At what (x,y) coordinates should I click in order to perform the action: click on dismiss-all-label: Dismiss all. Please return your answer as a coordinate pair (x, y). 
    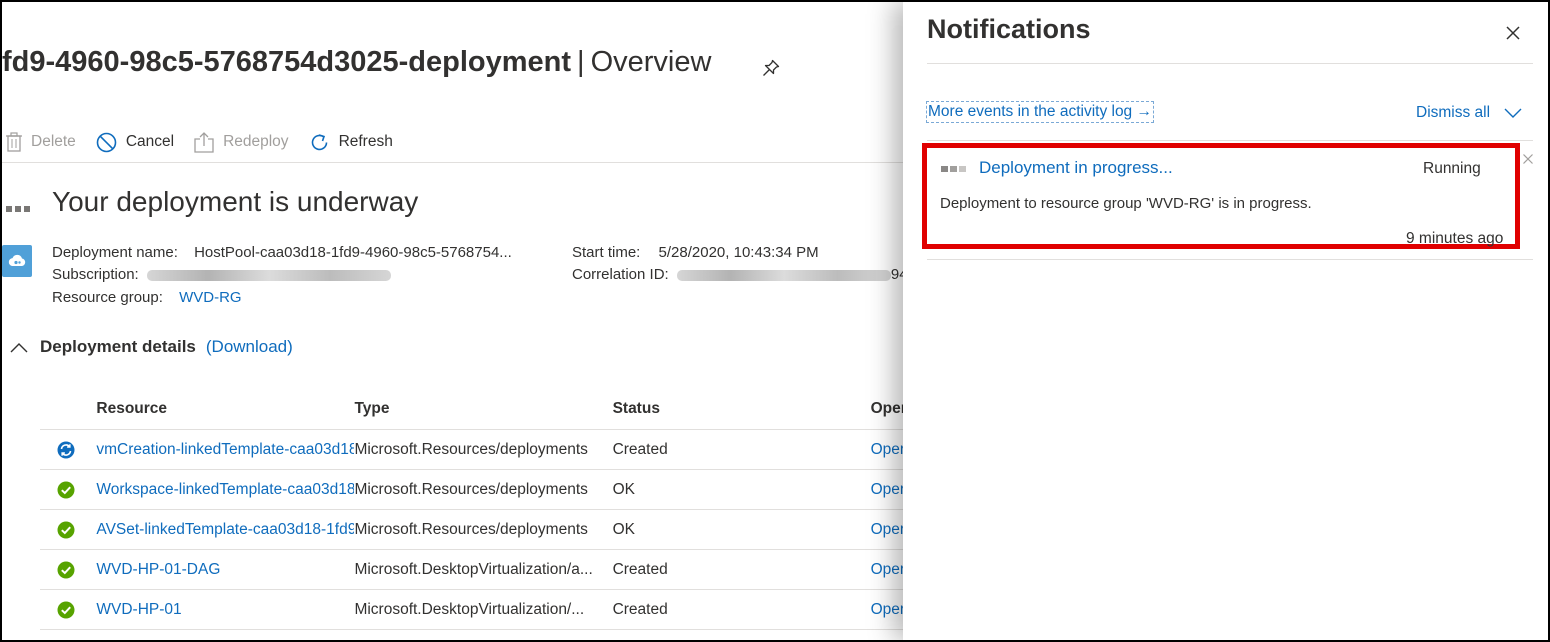
    Looking at the image, I should click on (1453, 112).